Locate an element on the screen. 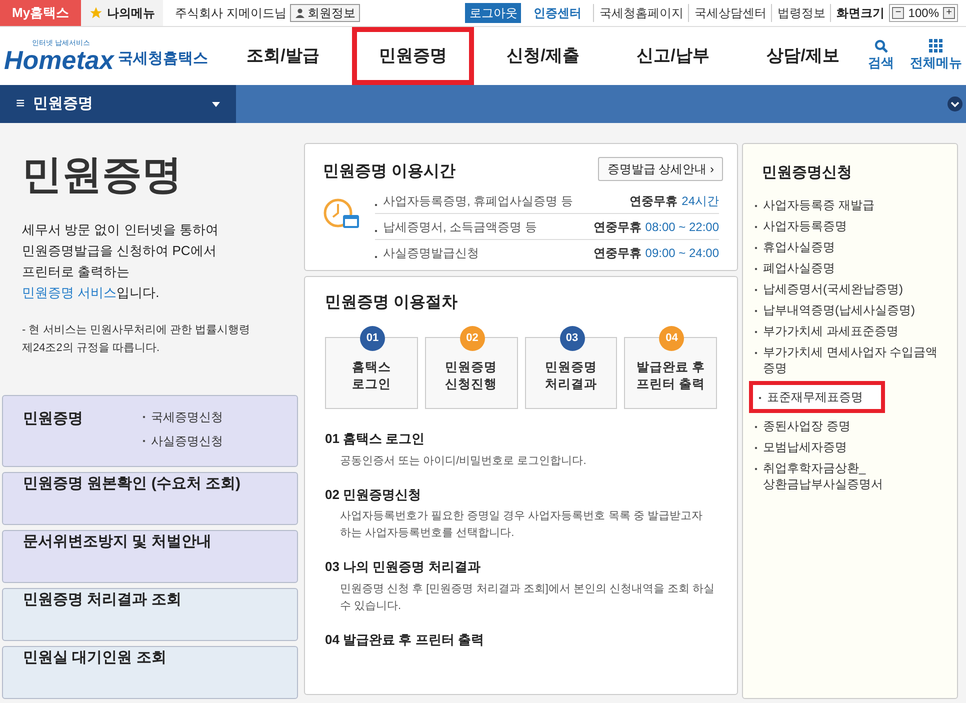 The height and width of the screenshot is (703, 966). cert-center-link: 인증센터 is located at coordinates (557, 13).